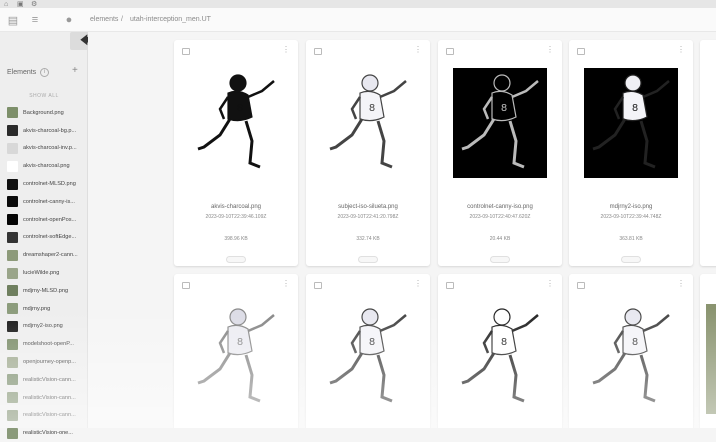 The width and height of the screenshot is (716, 442). I want to click on file-label: Background.png, so click(43, 112).